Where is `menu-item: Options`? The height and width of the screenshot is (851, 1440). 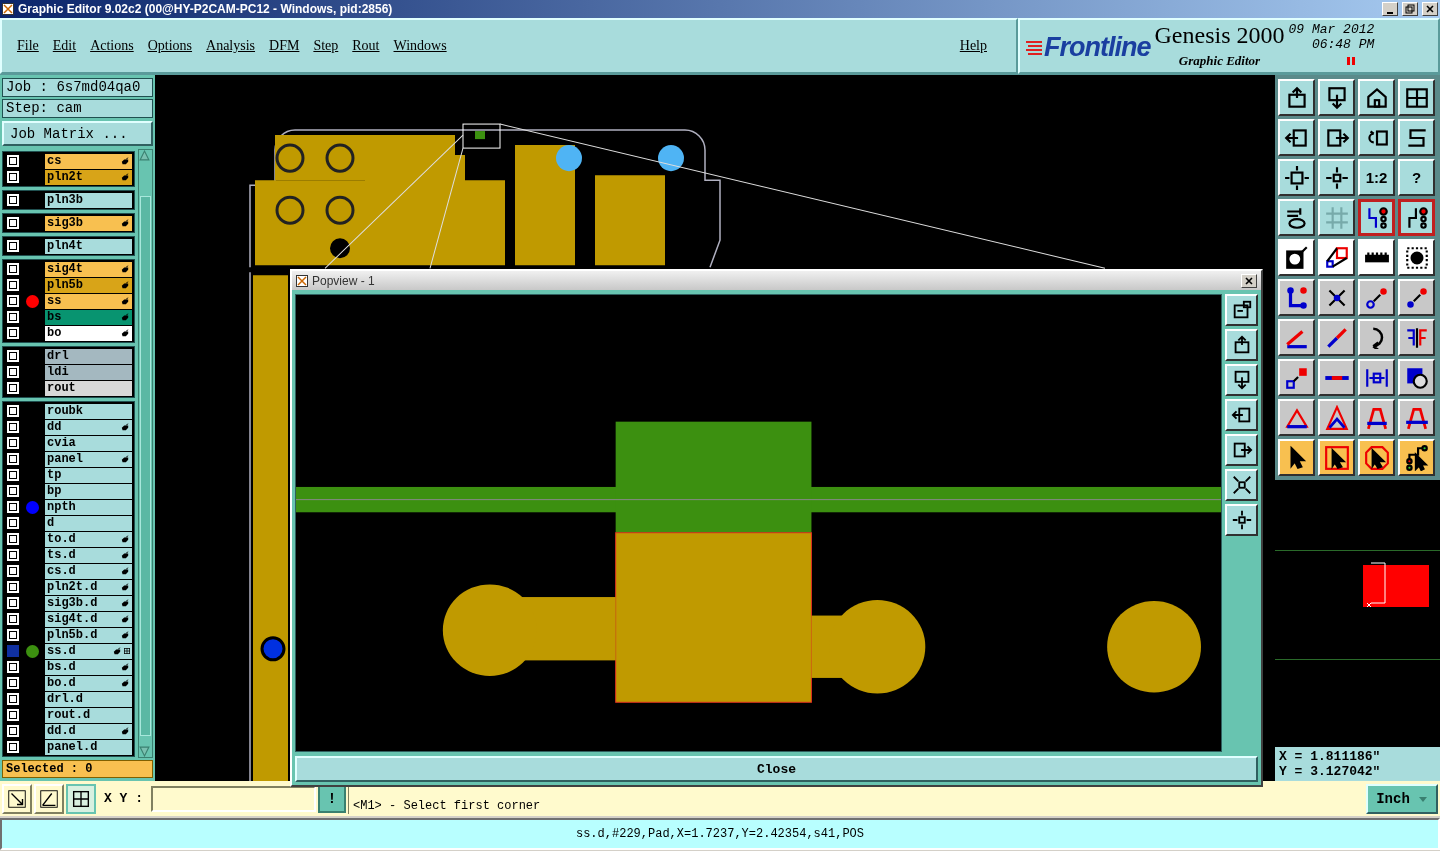 menu-item: Options is located at coordinates (170, 46).